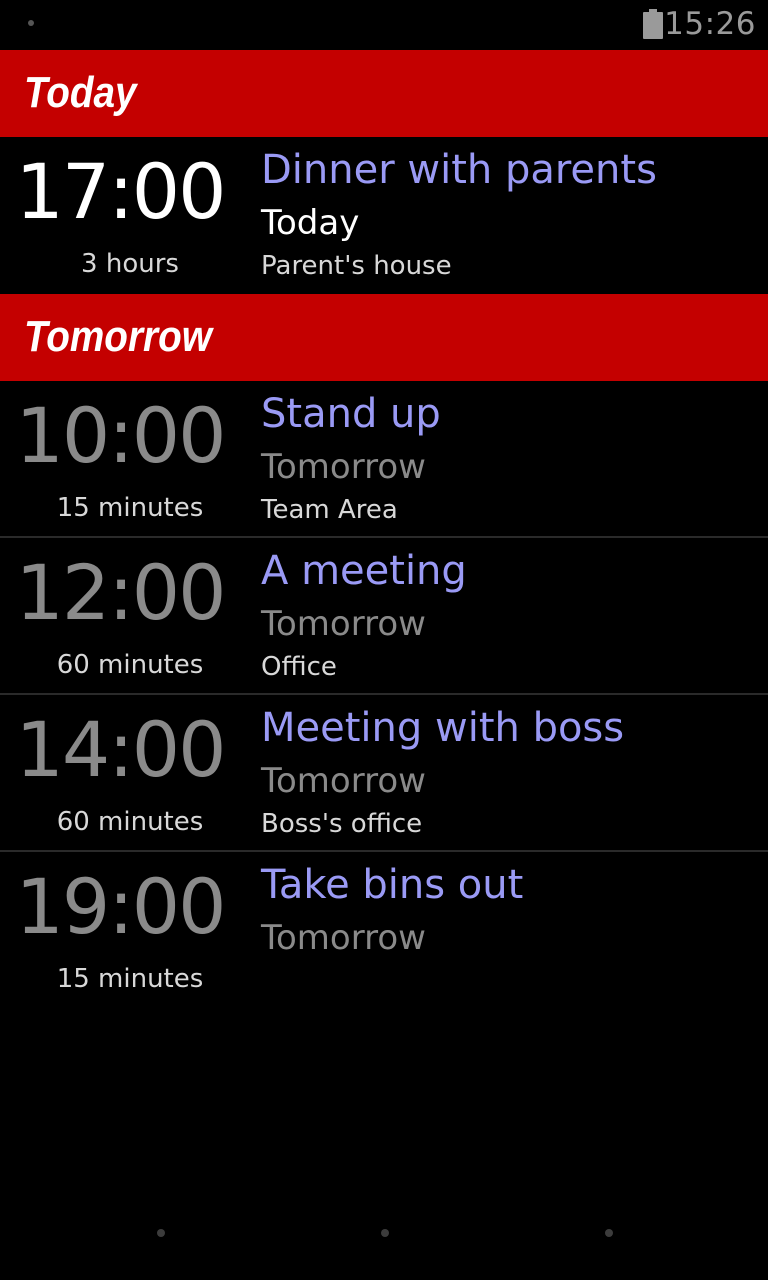  I want to click on section-header-tomorrow: Tomorrow, so click(384, 337).